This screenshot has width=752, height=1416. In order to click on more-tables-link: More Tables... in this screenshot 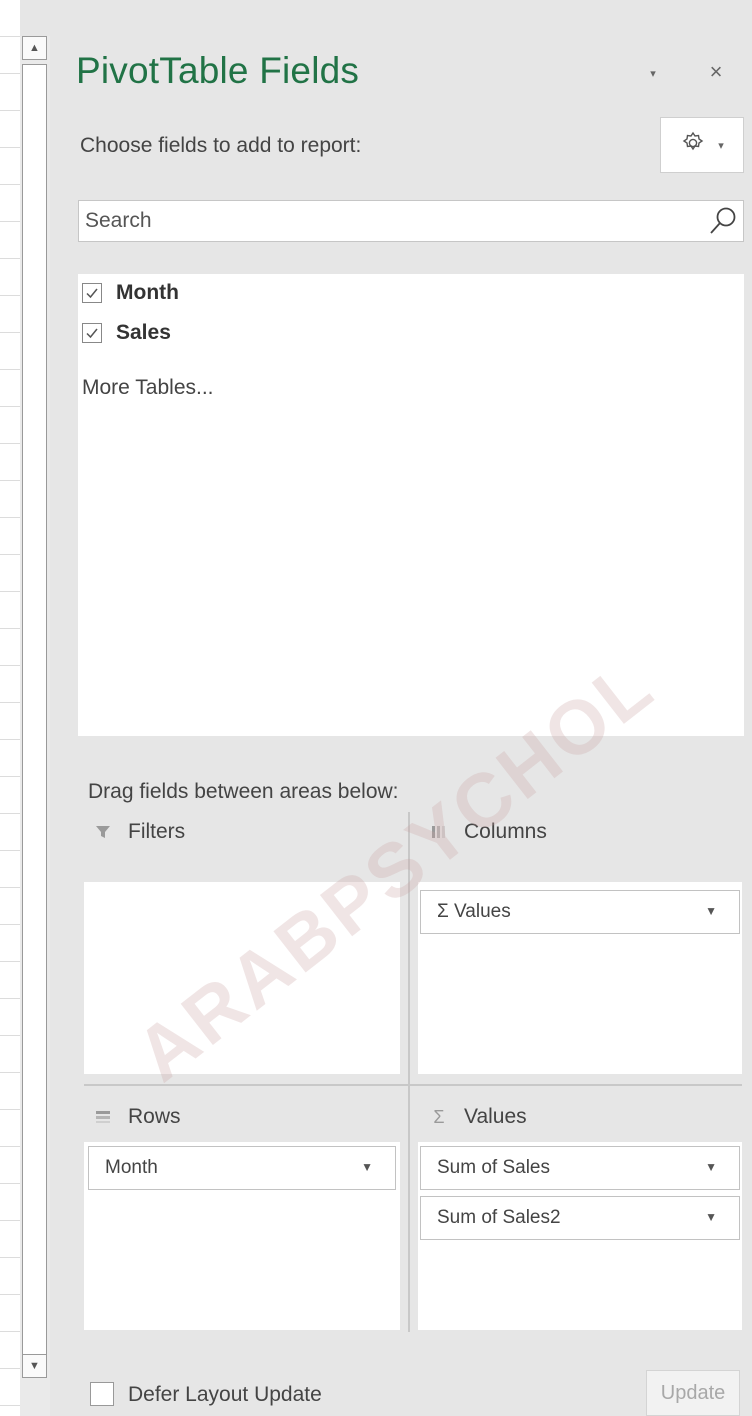, I will do `click(148, 388)`.